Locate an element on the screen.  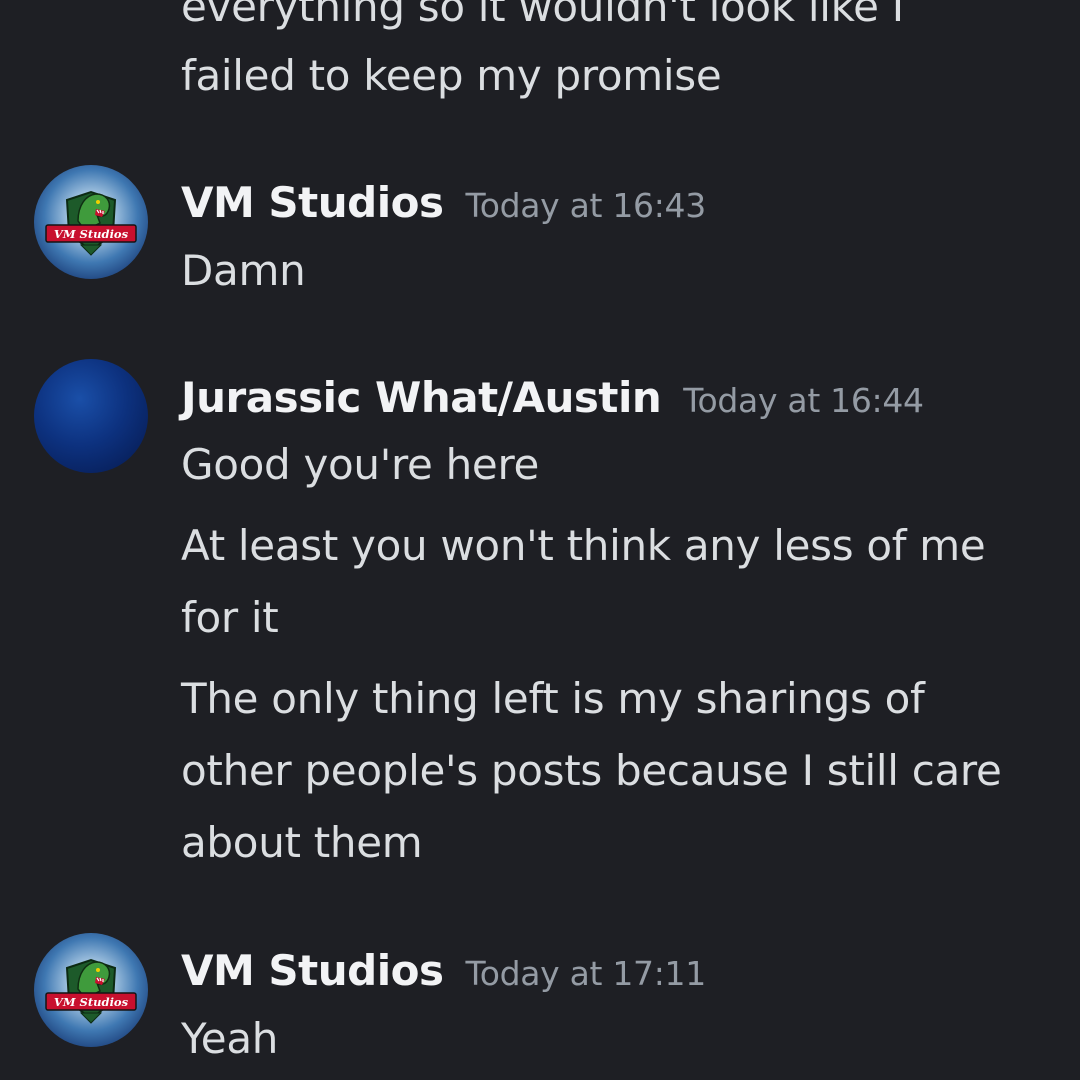
message-header: VM Studios Today at 16:43 is located at coordinates (443, 202).